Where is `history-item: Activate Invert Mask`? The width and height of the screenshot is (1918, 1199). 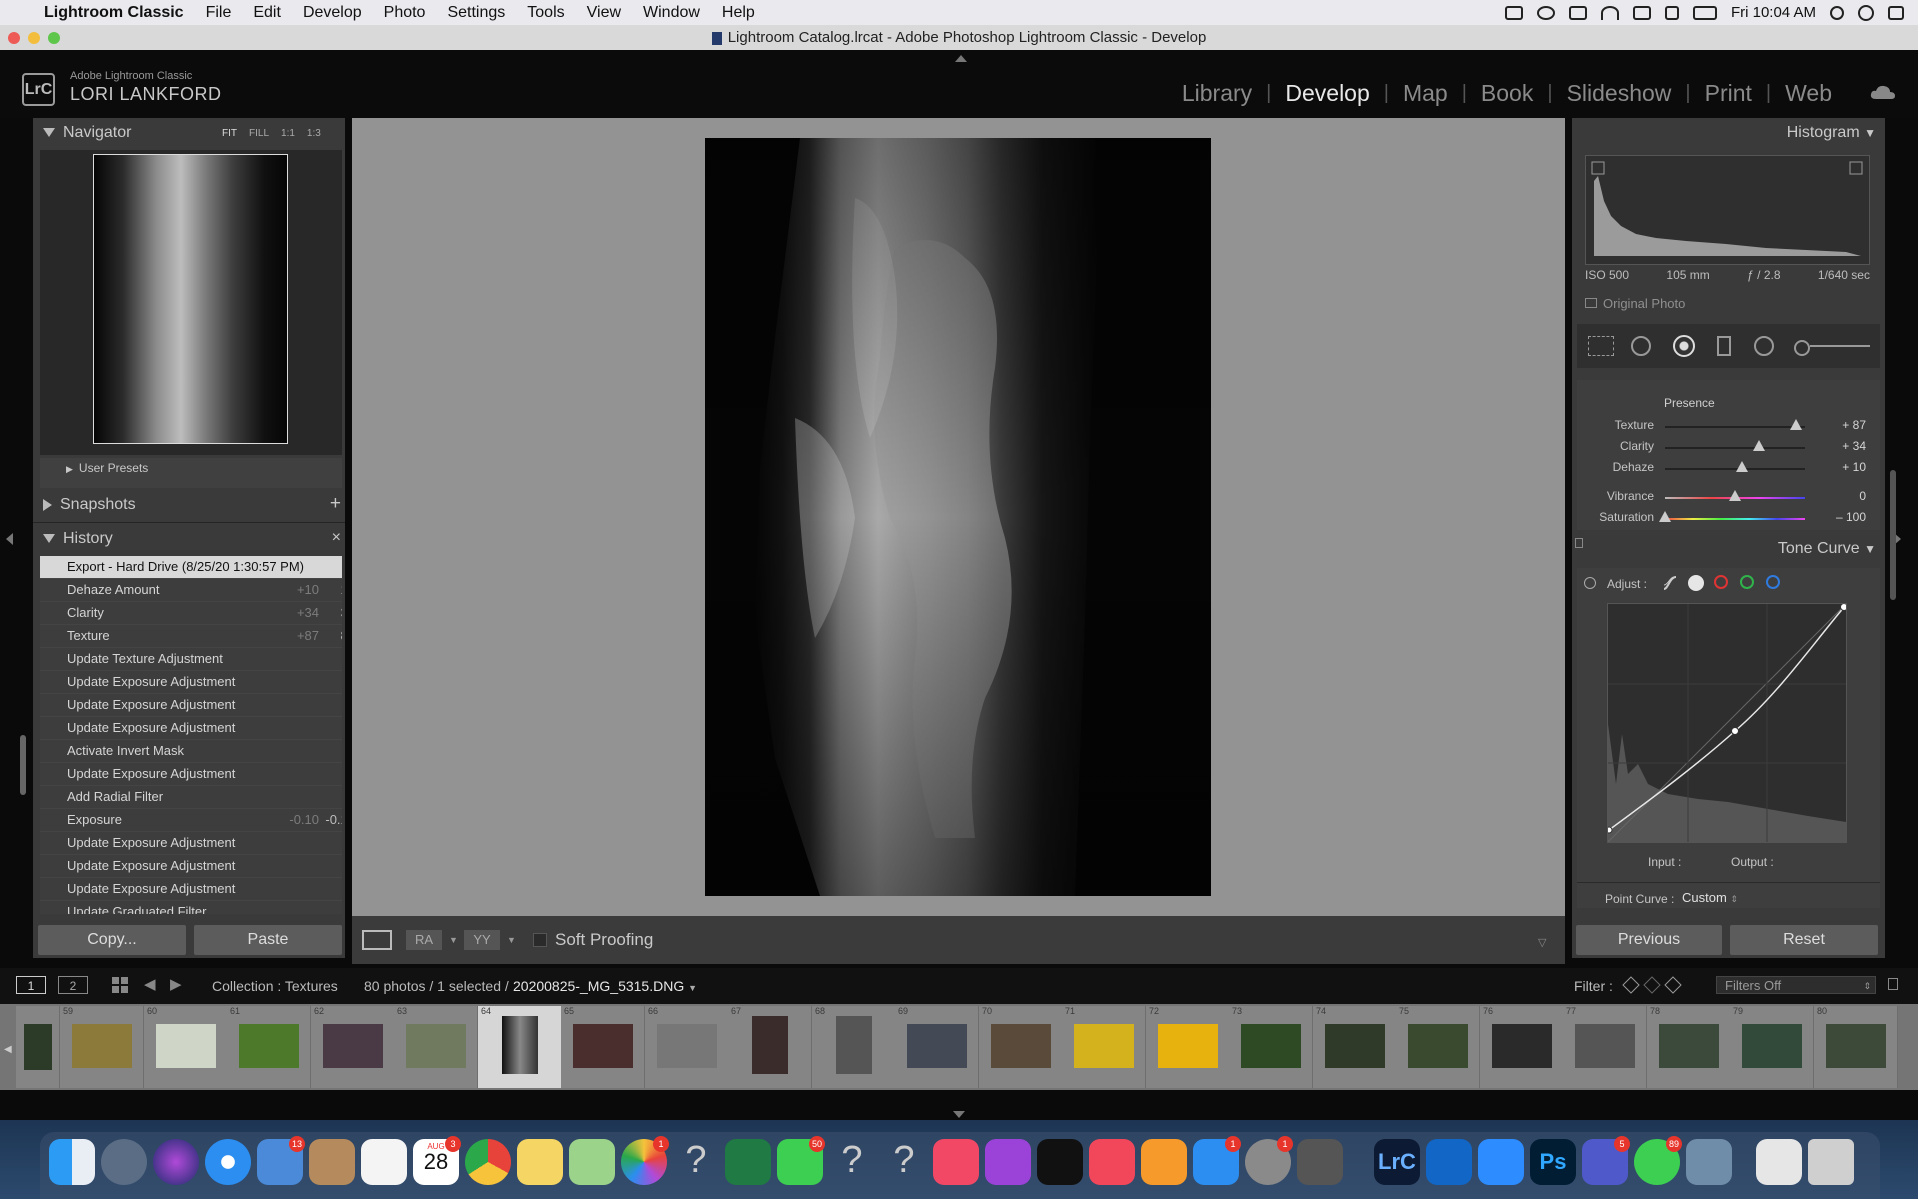 history-item: Activate Invert Mask is located at coordinates (191, 751).